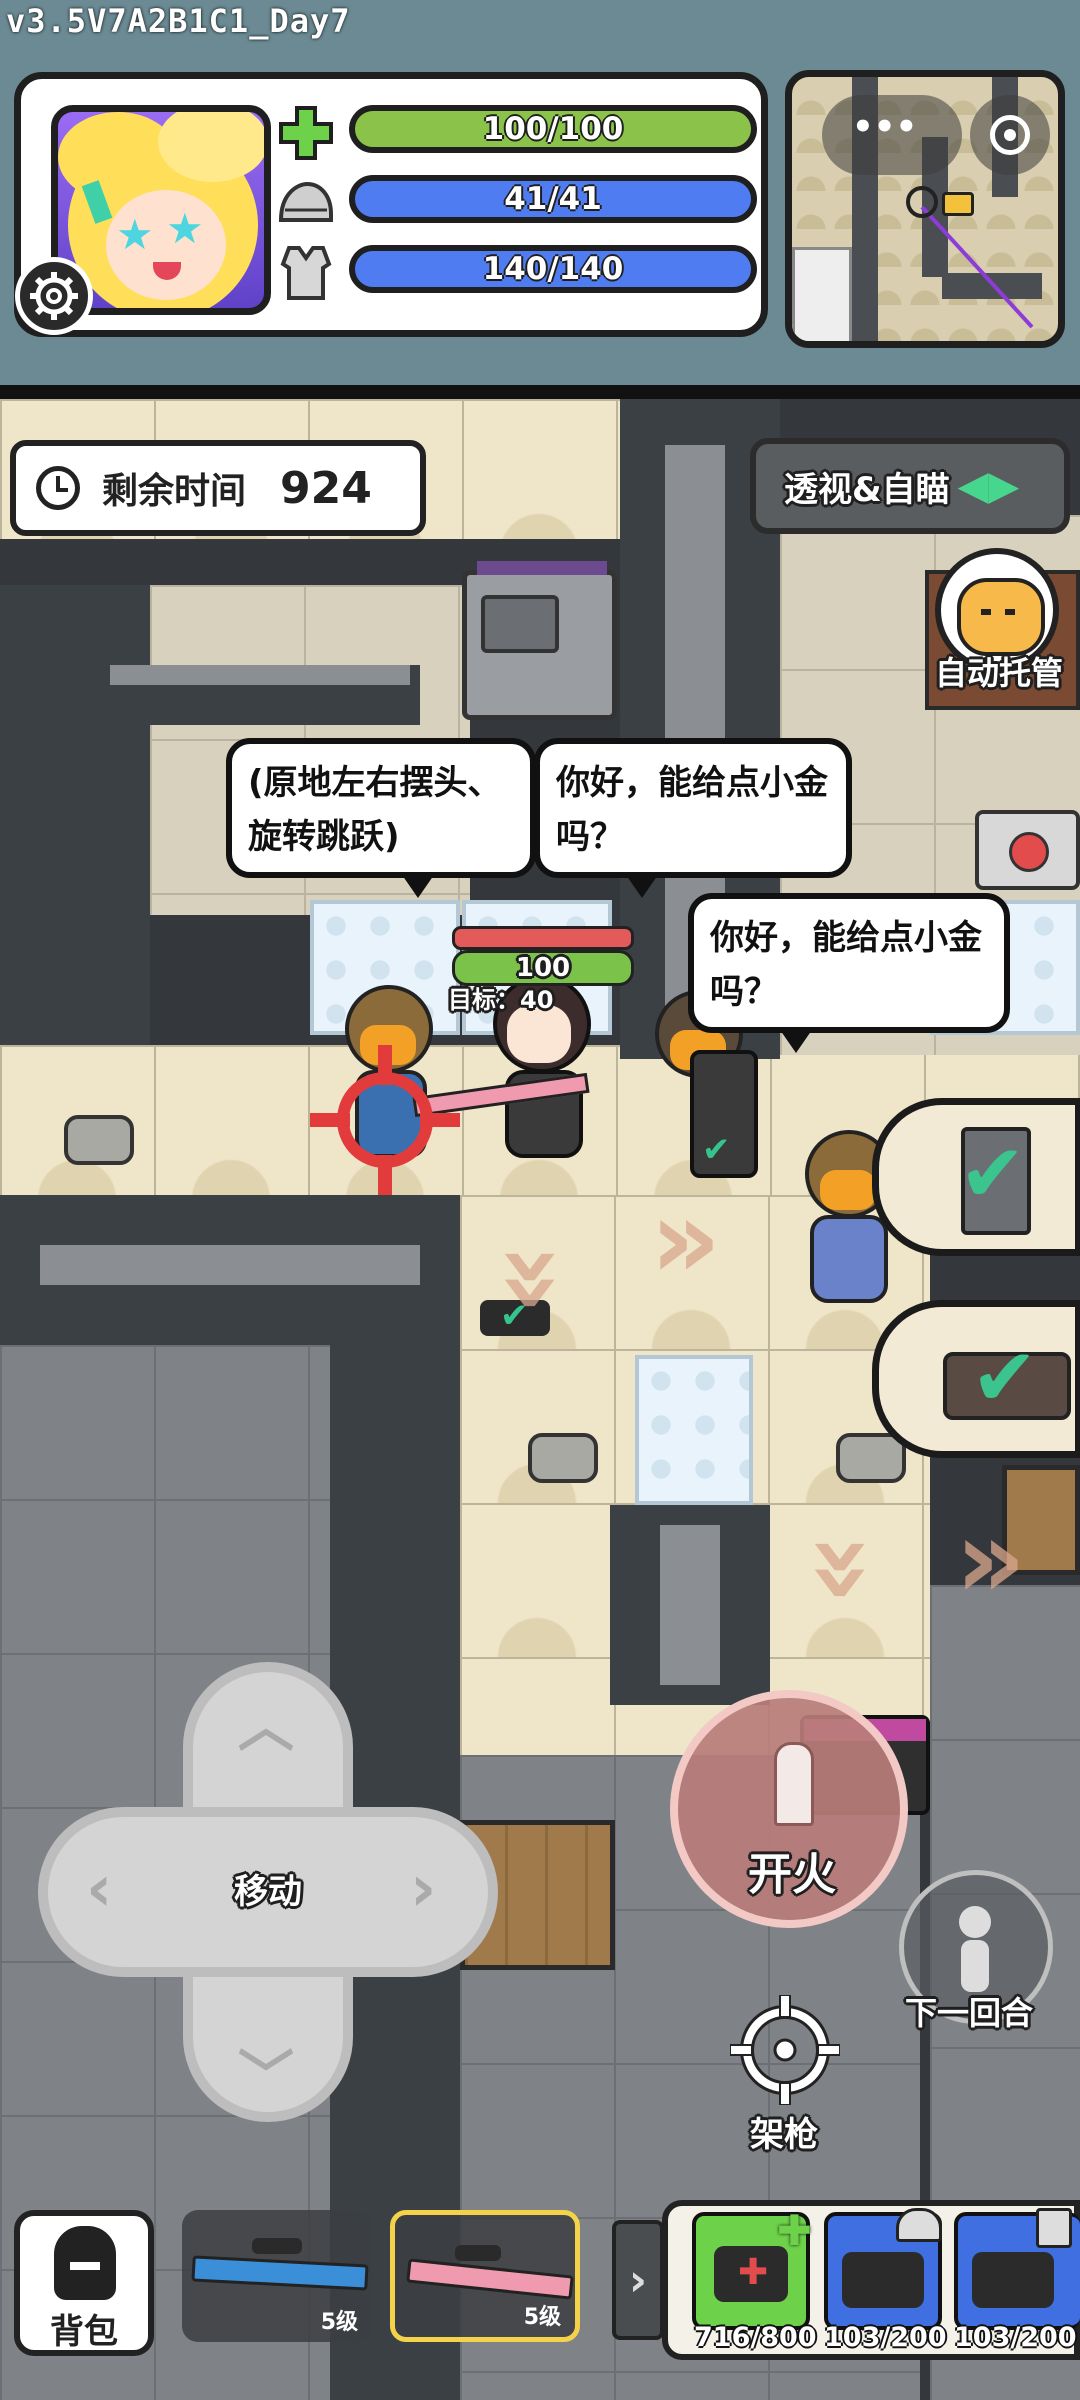 The height and width of the screenshot is (2400, 1080). What do you see at coordinates (885, 2337) in the screenshot?
I see `helmet-repair-count: 103/200` at bounding box center [885, 2337].